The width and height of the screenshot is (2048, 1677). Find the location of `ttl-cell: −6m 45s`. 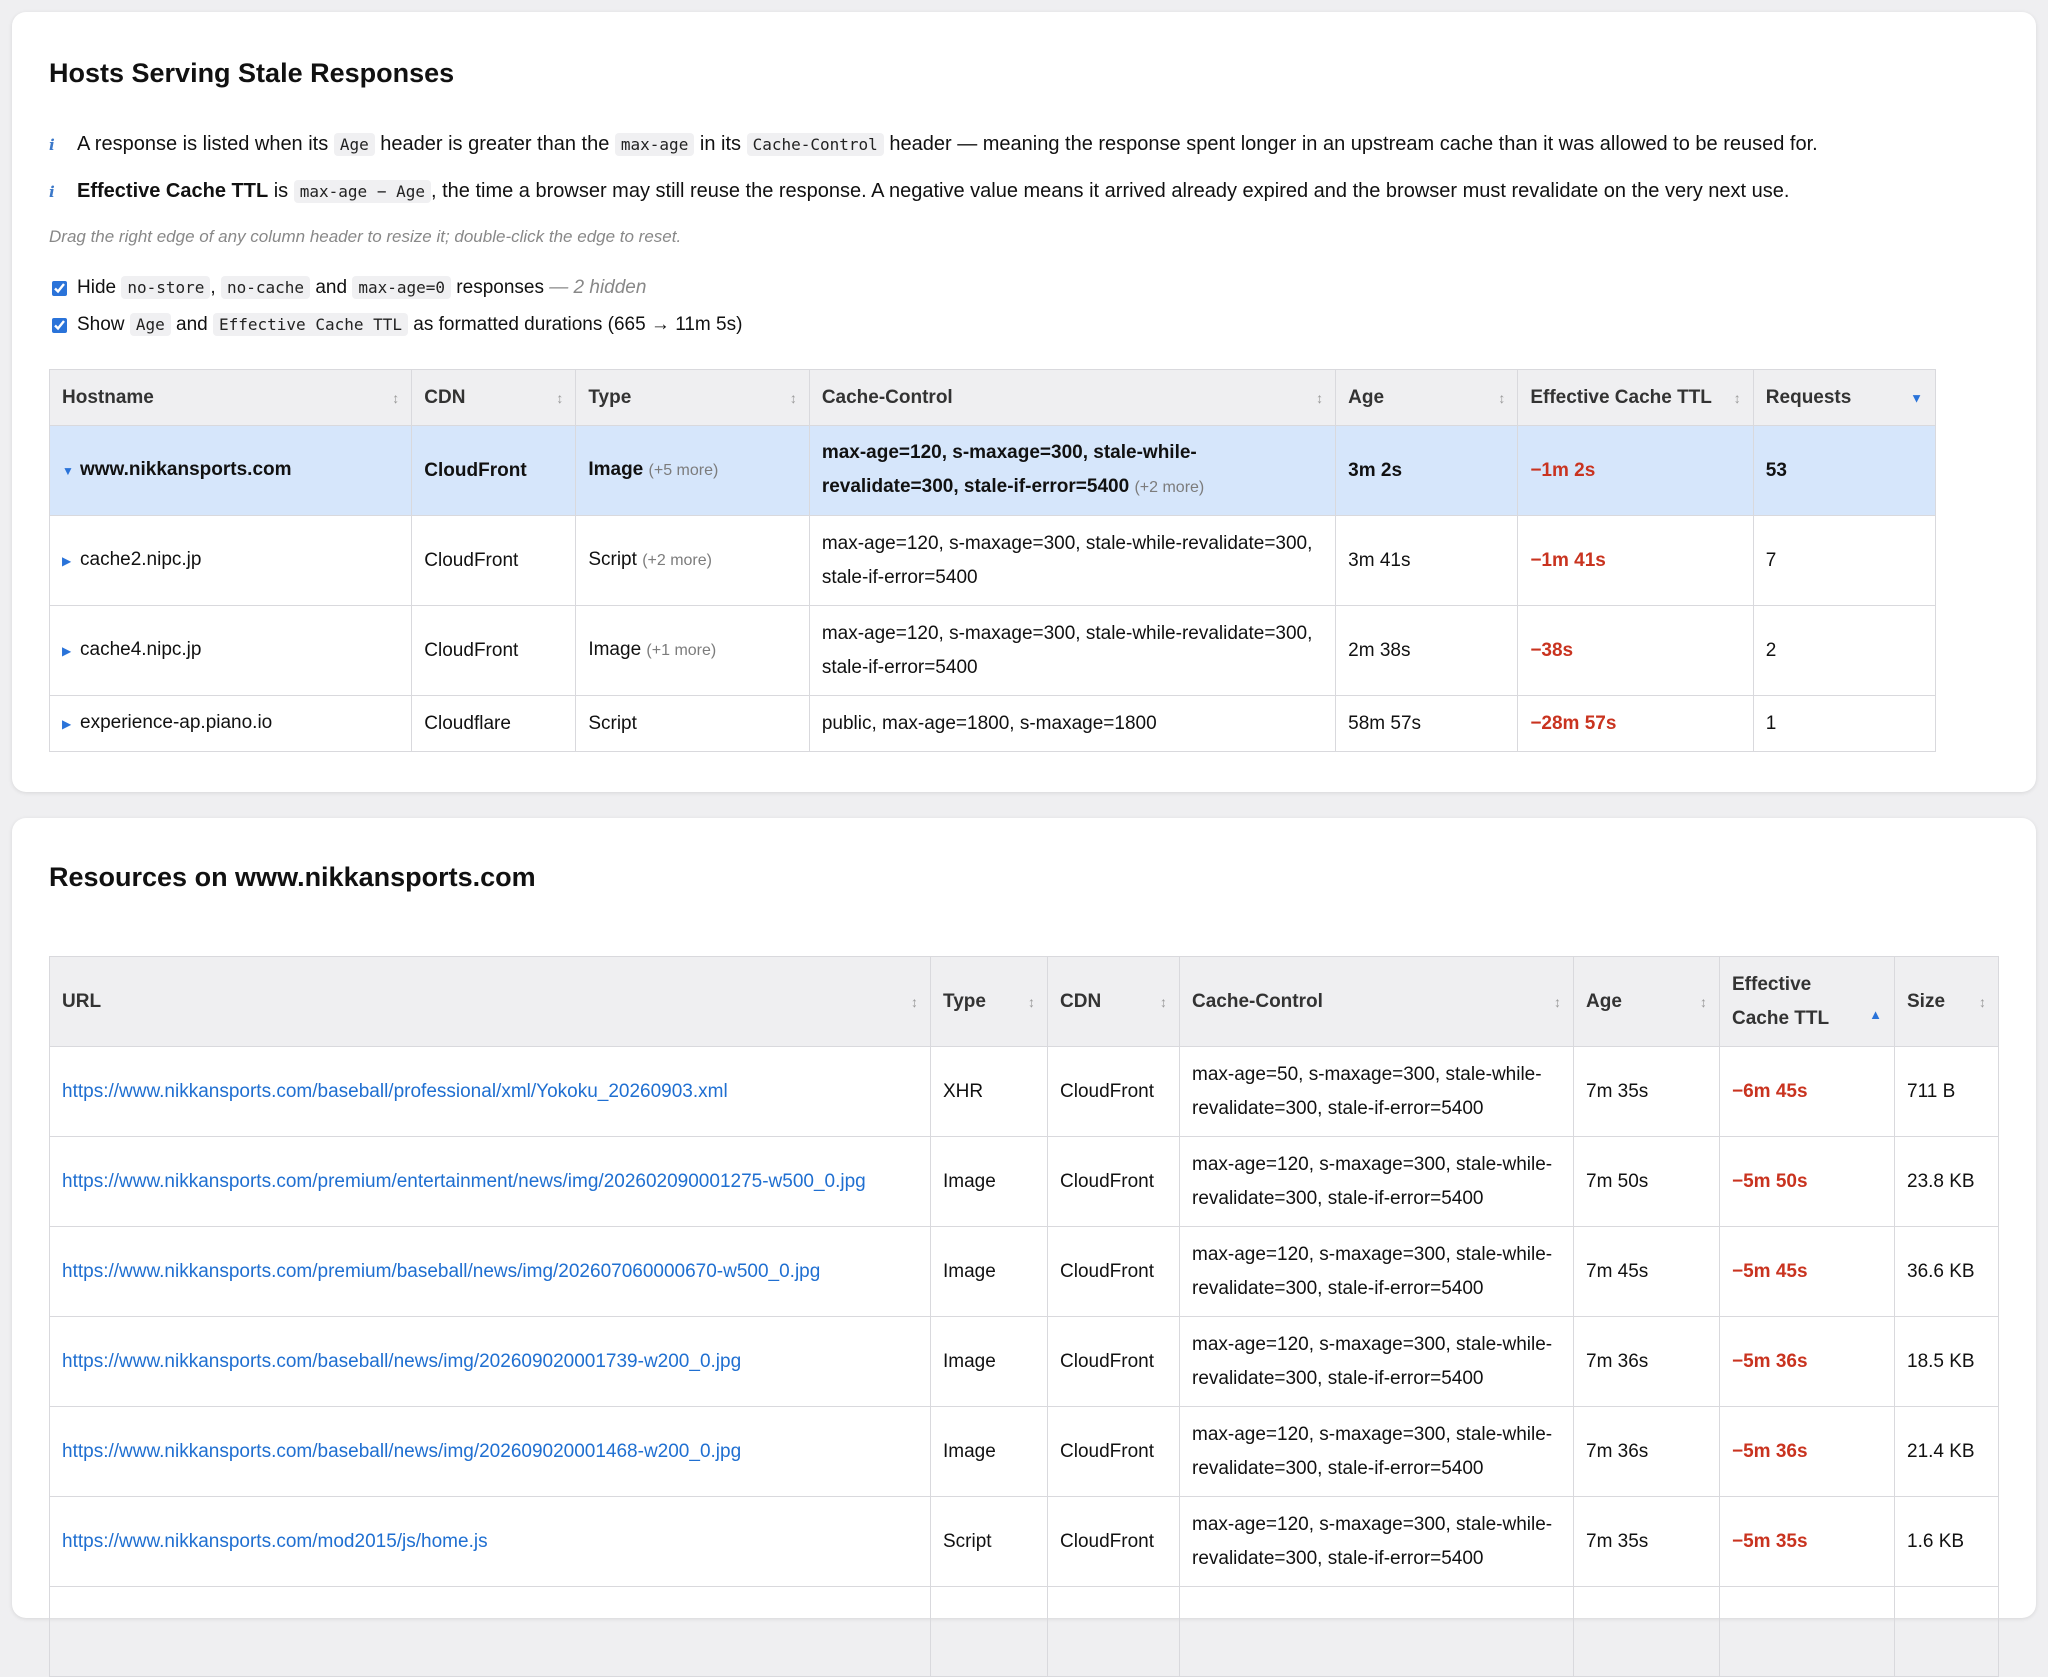

ttl-cell: −6m 45s is located at coordinates (1807, 1091).